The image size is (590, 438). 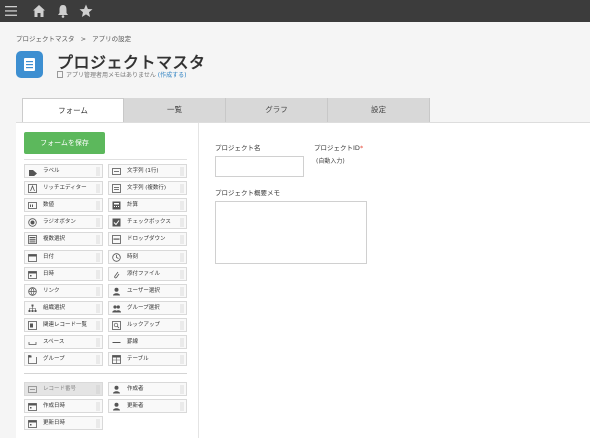 What do you see at coordinates (143, 290) in the screenshot?
I see `palette-field-label: ユーザー選択` at bounding box center [143, 290].